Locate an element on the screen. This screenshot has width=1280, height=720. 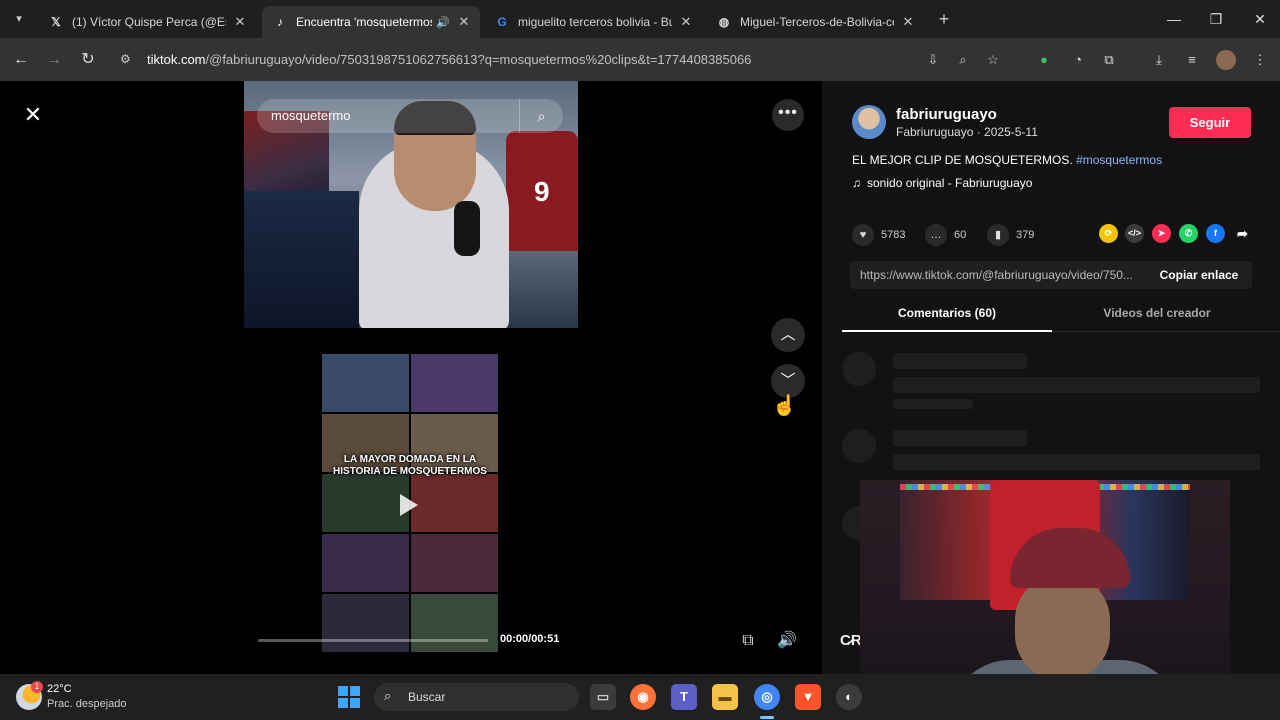
more-options-icon: ••• is located at coordinates (788, 115).